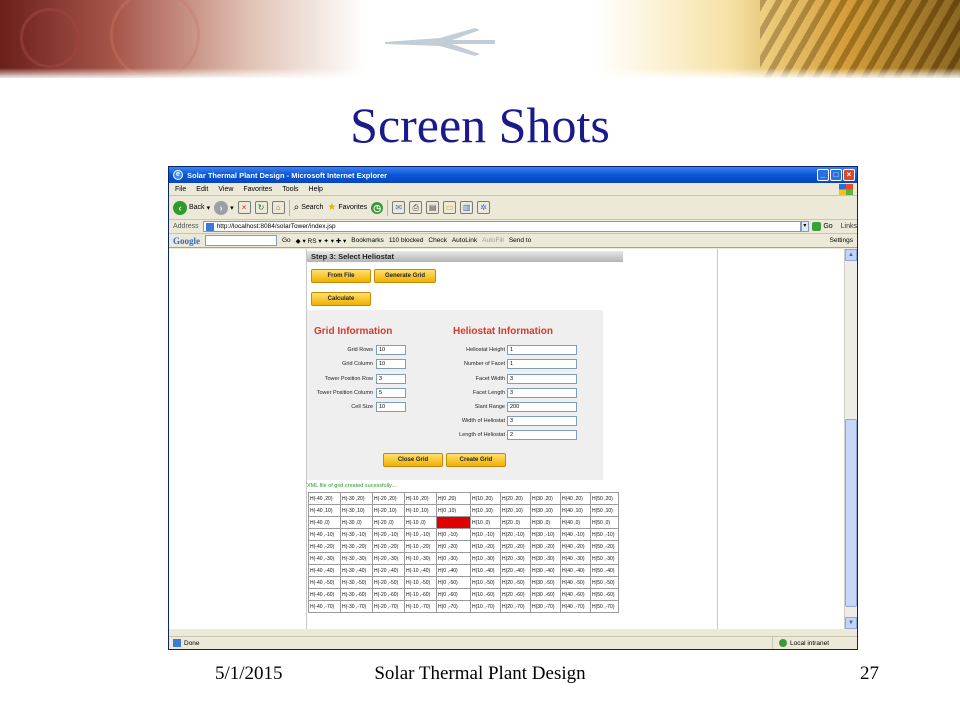 The height and width of the screenshot is (720, 960). What do you see at coordinates (391, 393) in the screenshot?
I see `tower-position-column-input: 5` at bounding box center [391, 393].